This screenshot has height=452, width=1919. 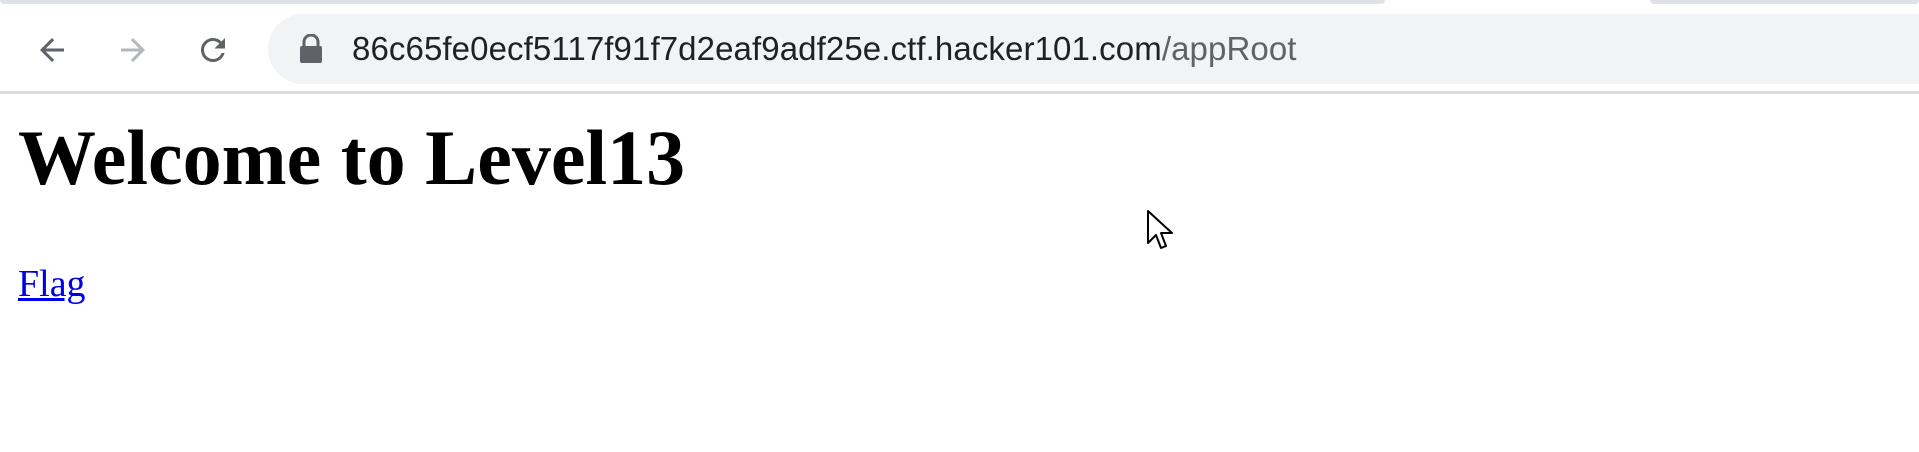 I want to click on reload-button, so click(x=213, y=50).